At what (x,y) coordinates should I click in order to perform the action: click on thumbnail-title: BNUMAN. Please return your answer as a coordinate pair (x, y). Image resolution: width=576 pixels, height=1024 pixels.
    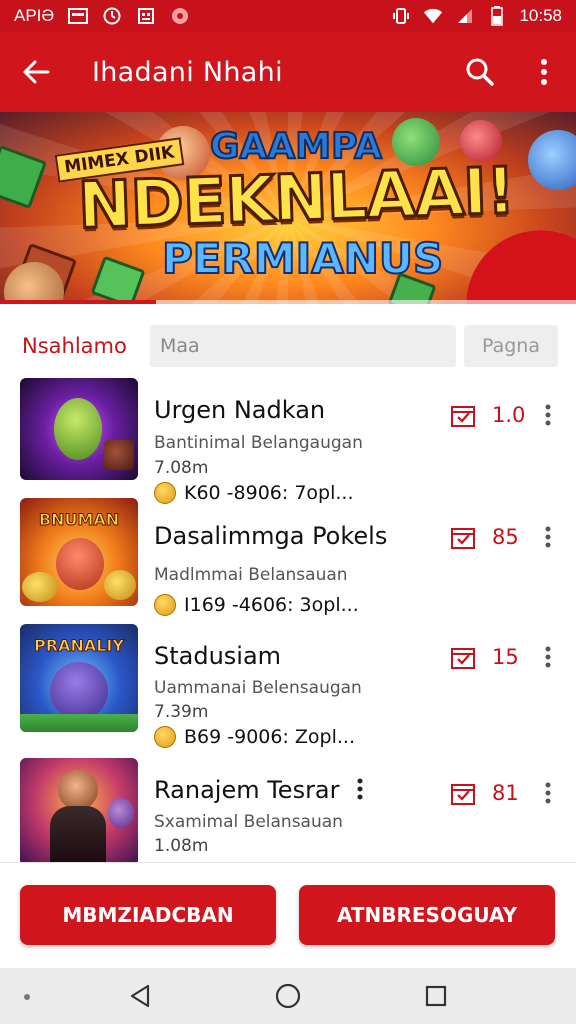
    Looking at the image, I should click on (79, 519).